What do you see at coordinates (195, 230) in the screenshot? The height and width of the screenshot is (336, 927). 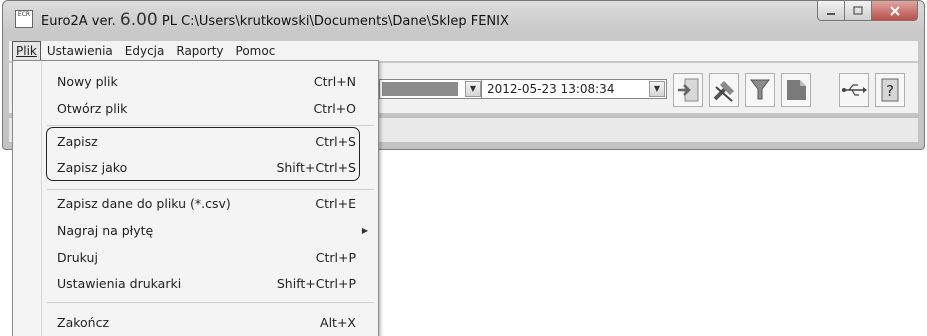 I see `menu-item-burn-disc: Nagraj na płytę ▶` at bounding box center [195, 230].